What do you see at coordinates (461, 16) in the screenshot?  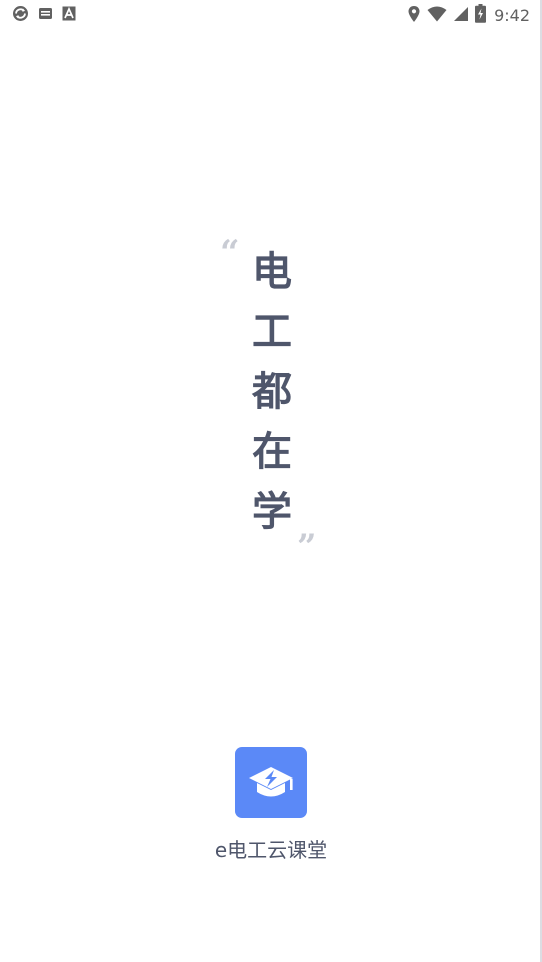 I see `cell-signal-icon` at bounding box center [461, 16].